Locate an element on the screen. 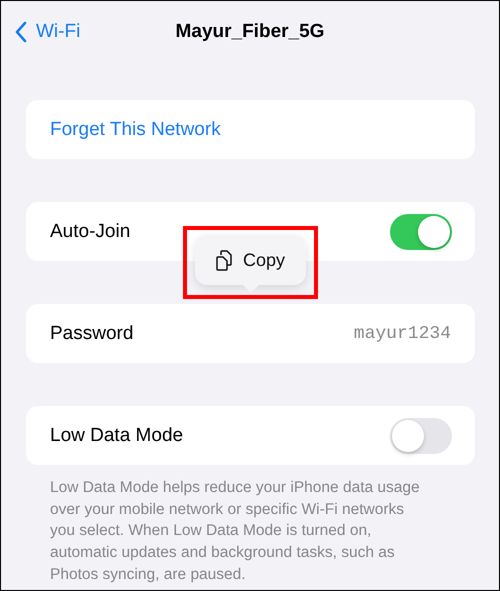 The height and width of the screenshot is (591, 500). footer-note: Low Data Mode helps reduce your iPhone data usage over your mobile network or specific Wi-Fi networks you select. When Low Data Mode is turned on, automatic updates and background tasks, such as Photos syncing, are paused. is located at coordinates (235, 531).